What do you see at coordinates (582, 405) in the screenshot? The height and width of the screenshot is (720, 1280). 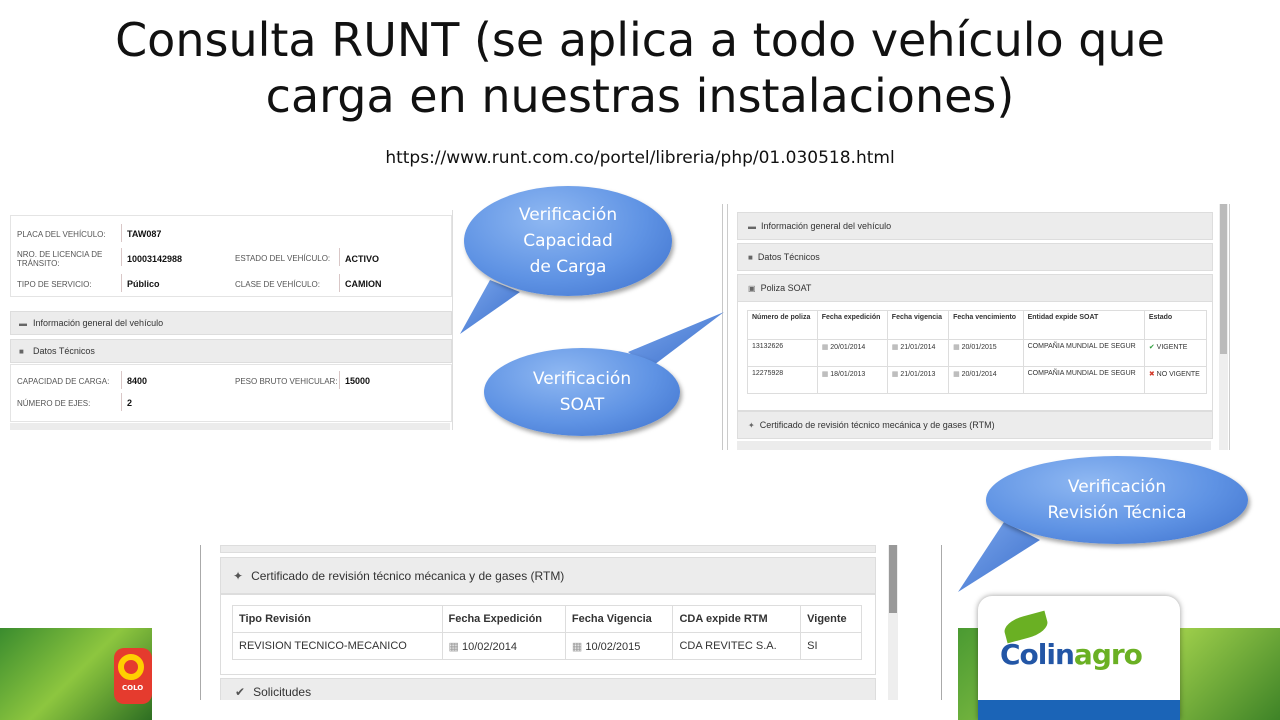 I see `callout-line: SOAT` at bounding box center [582, 405].